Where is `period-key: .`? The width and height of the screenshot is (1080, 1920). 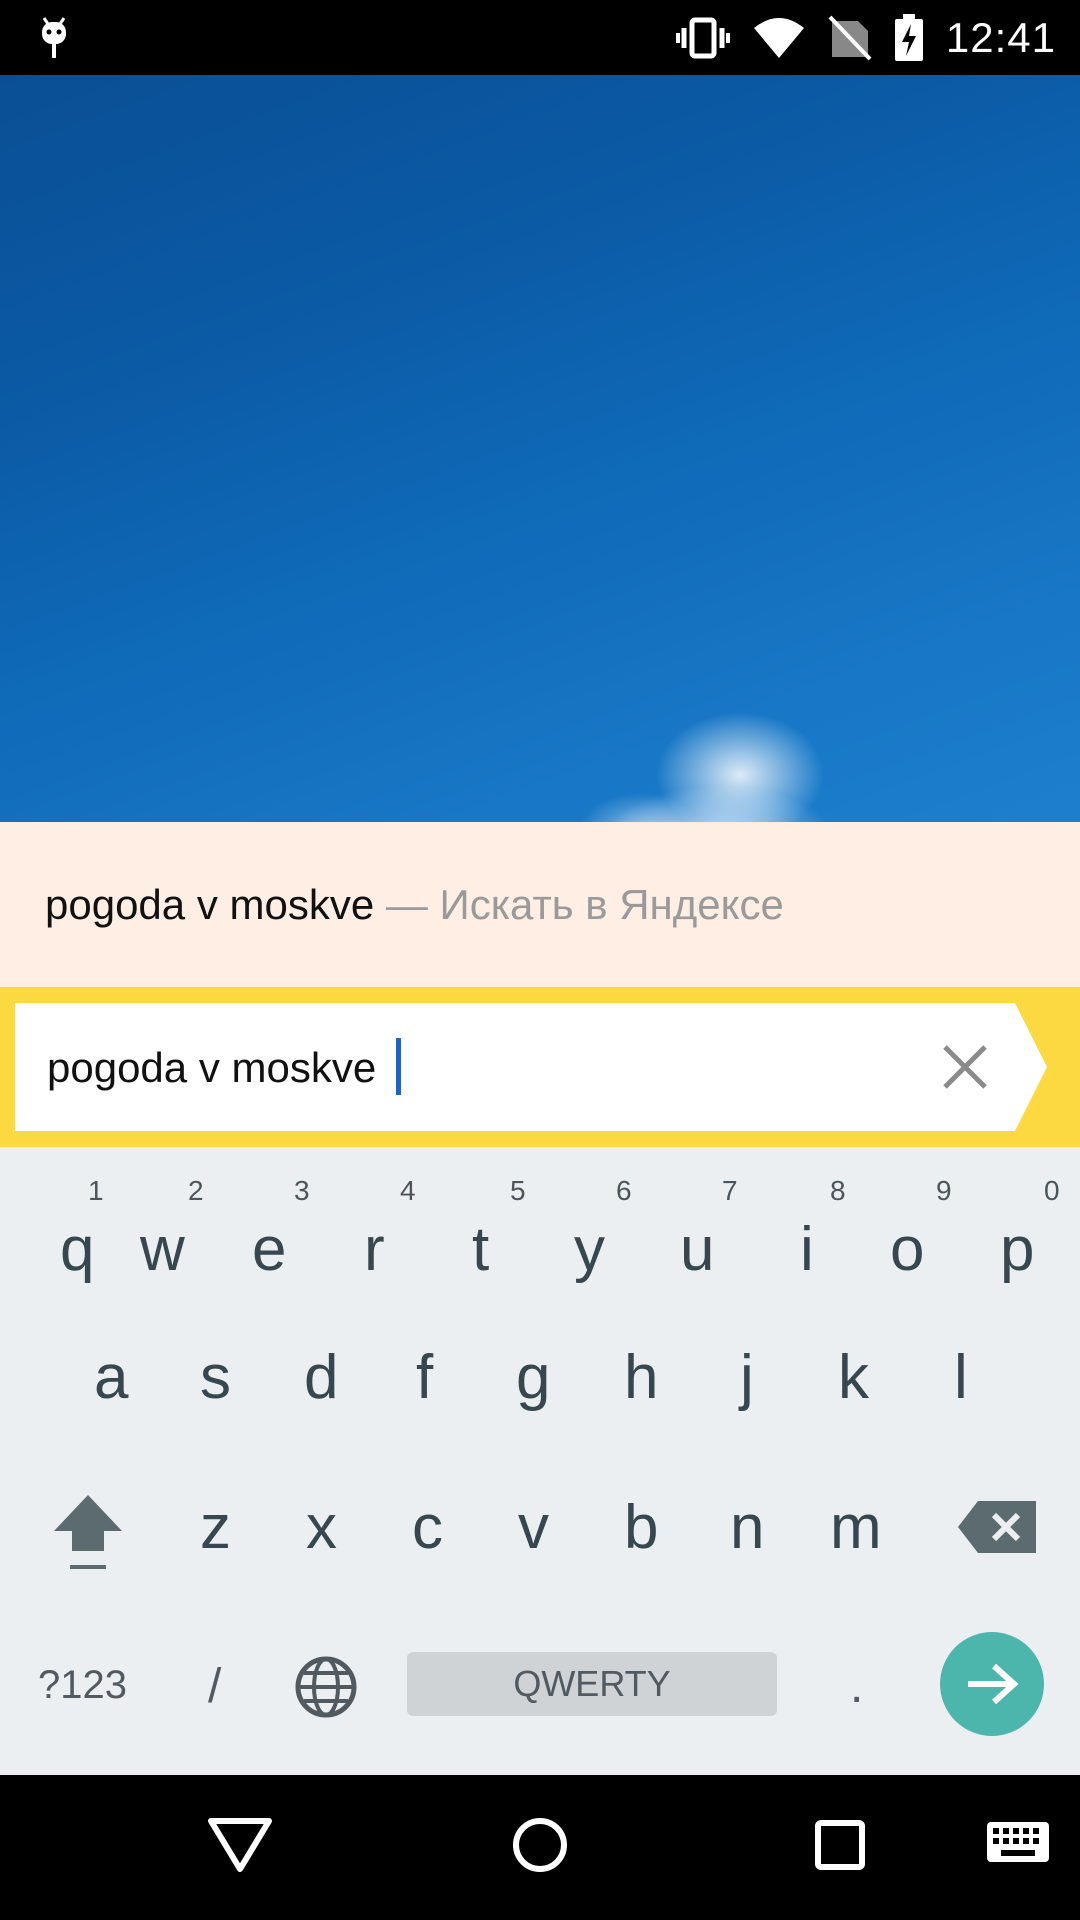 period-key: . is located at coordinates (860, 1687).